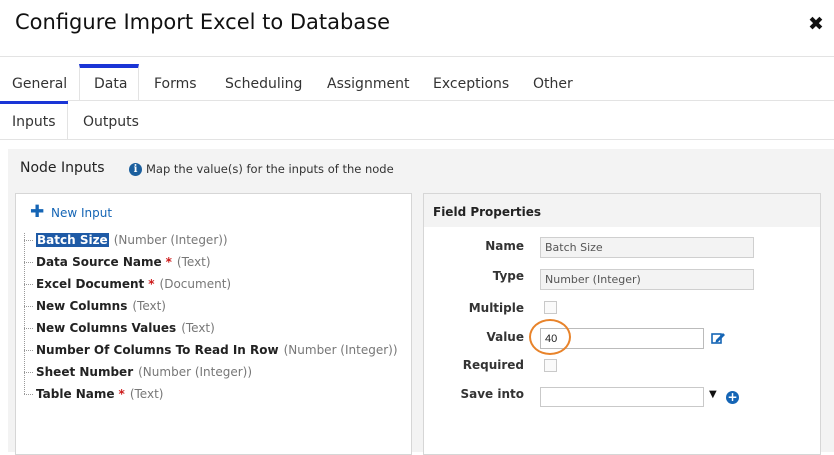  What do you see at coordinates (622, 397) in the screenshot?
I see `save-into-select` at bounding box center [622, 397].